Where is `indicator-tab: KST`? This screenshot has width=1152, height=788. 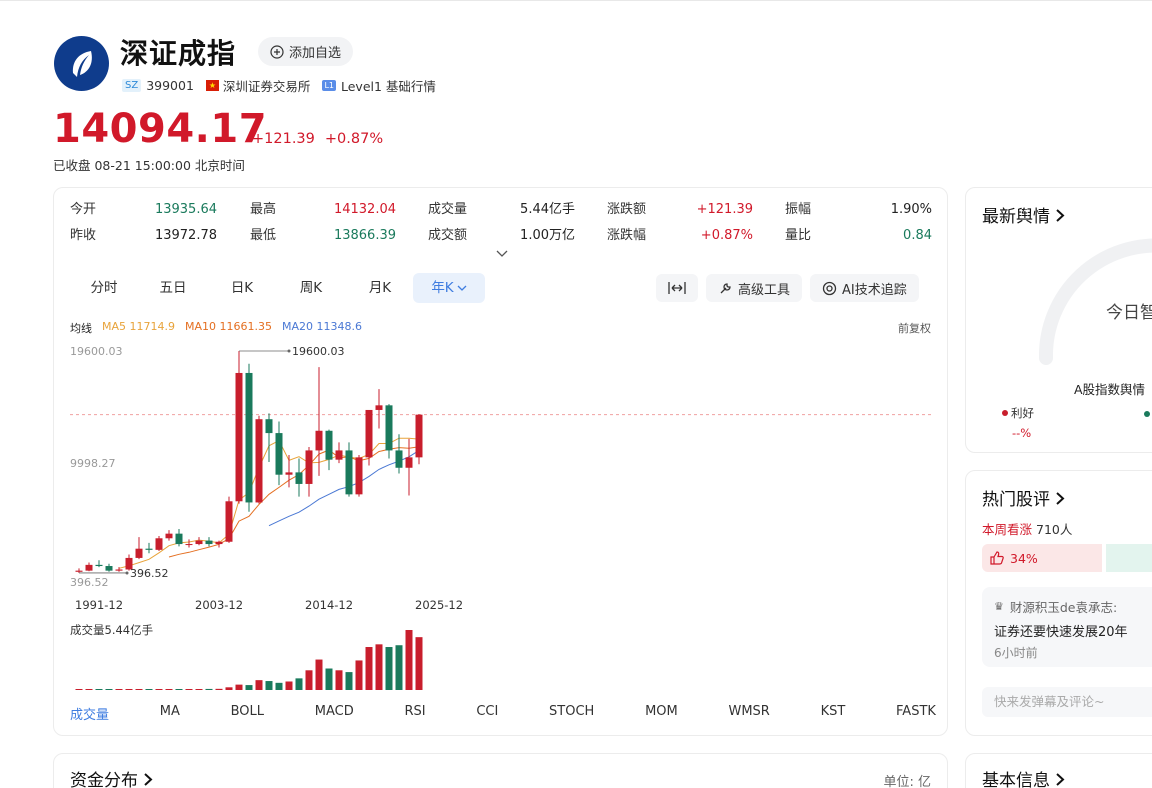 indicator-tab: KST is located at coordinates (833, 713).